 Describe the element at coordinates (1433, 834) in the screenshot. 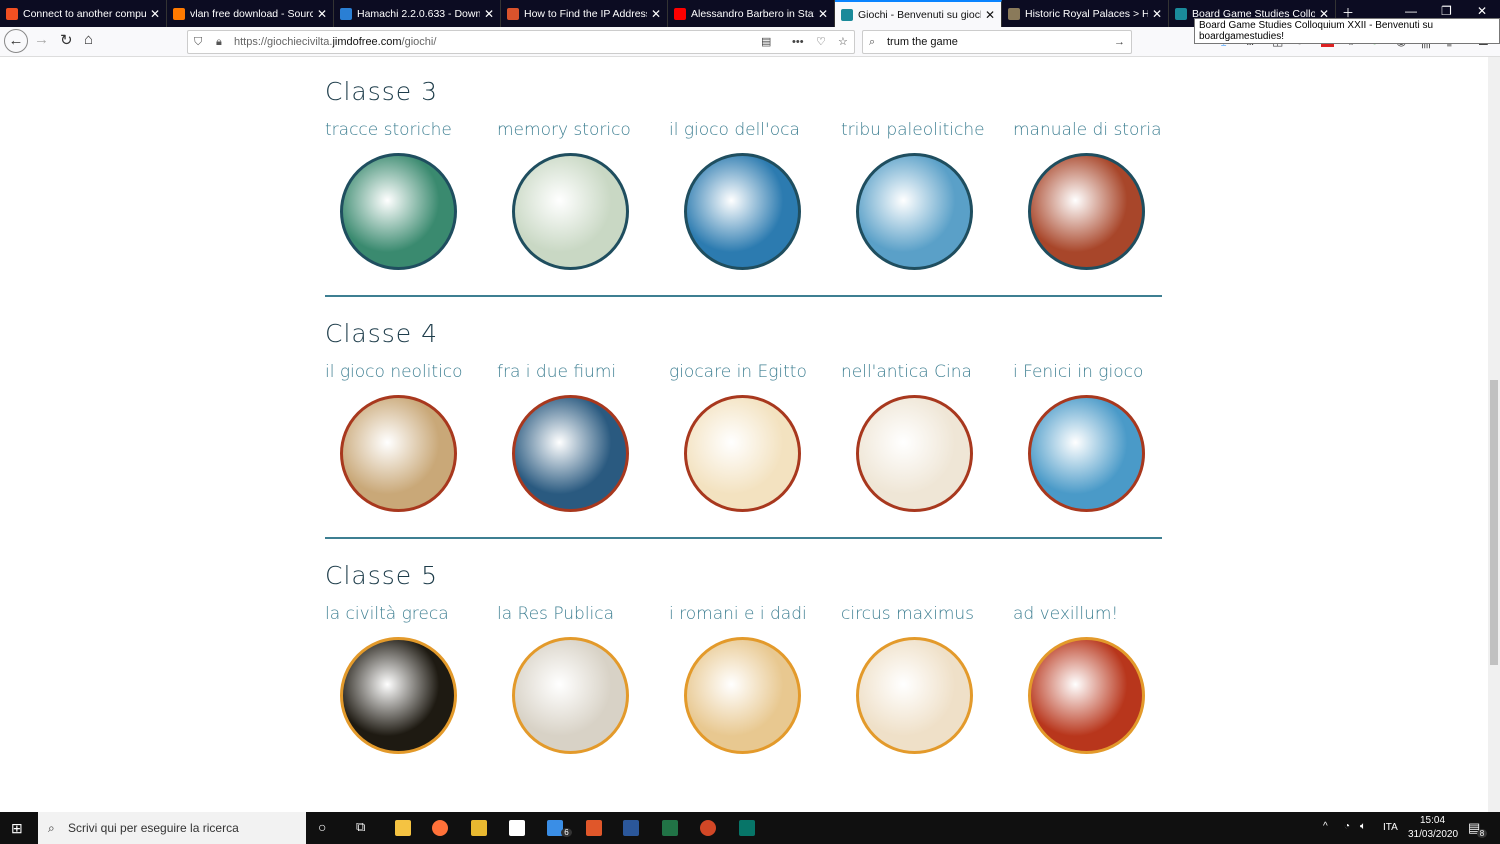

I see `clock-date: 31/03/2020` at that location.